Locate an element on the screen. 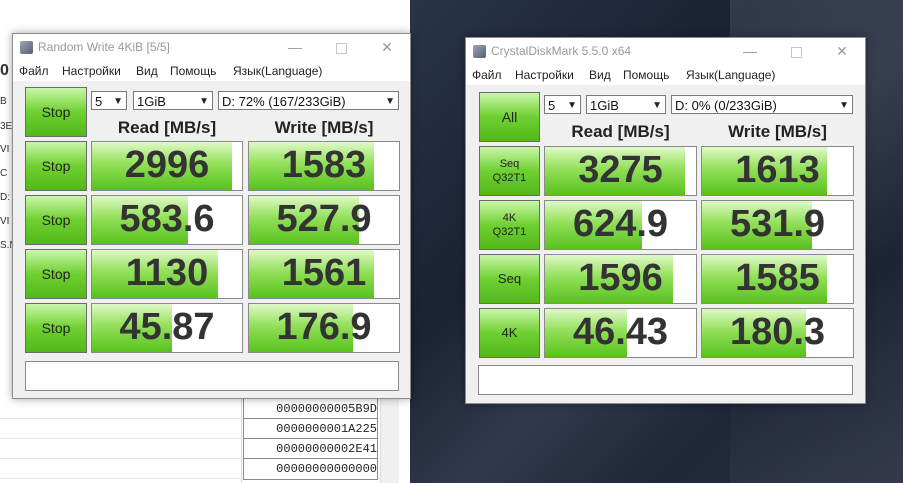  read-result-value: 1596 is located at coordinates (620, 278).